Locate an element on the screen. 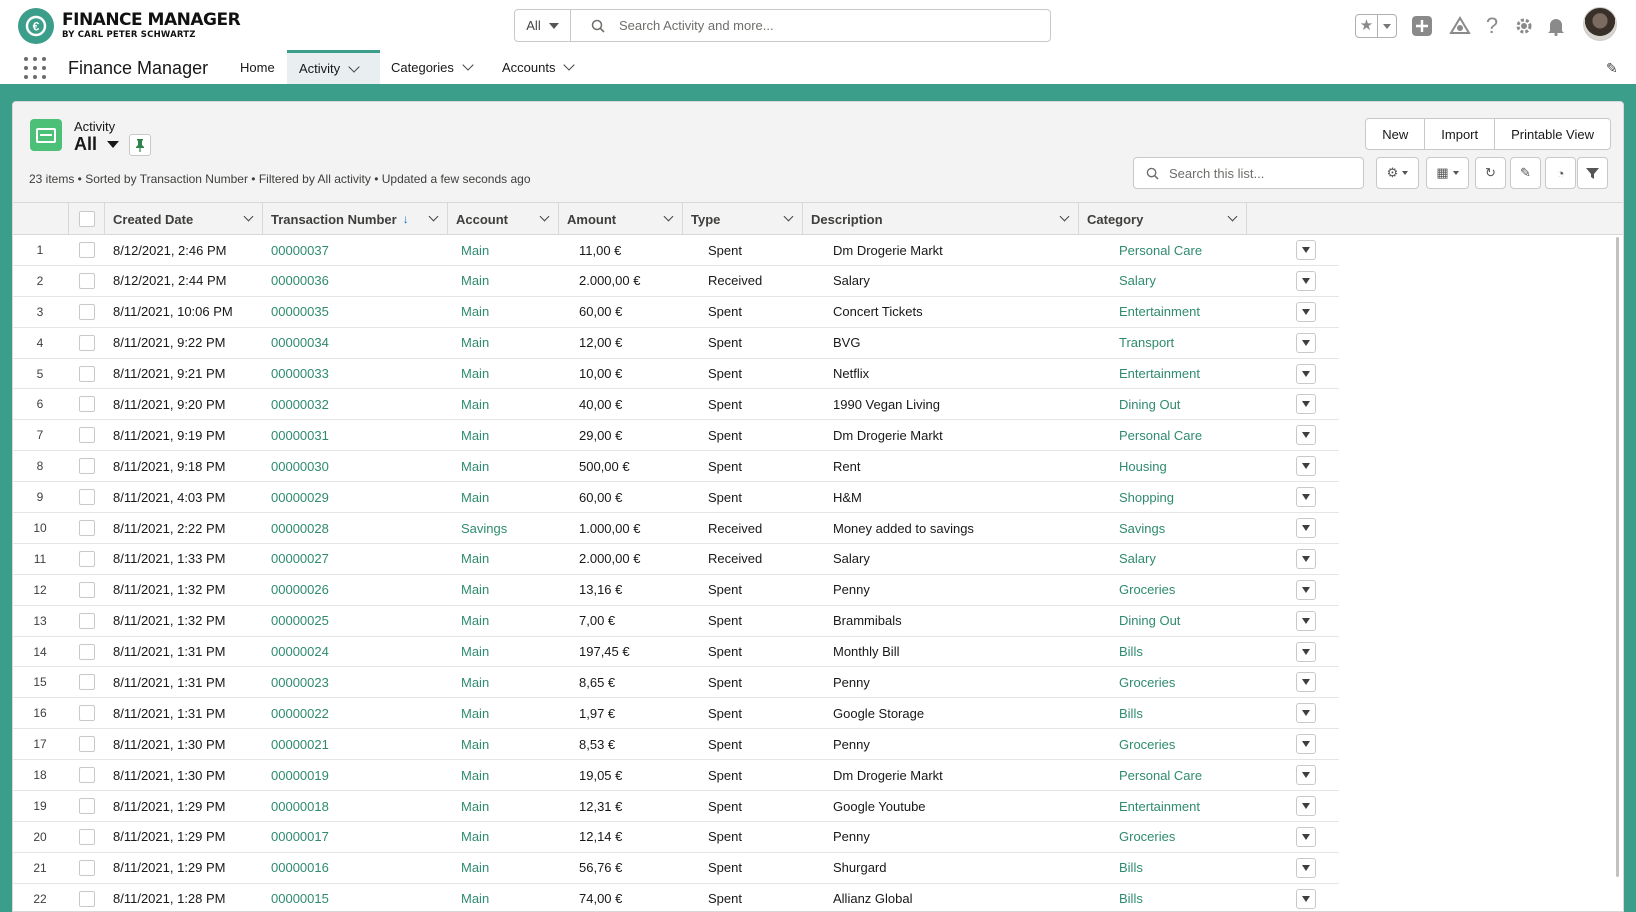 This screenshot has height=912, width=1636. list-view-selector: All is located at coordinates (97, 144).